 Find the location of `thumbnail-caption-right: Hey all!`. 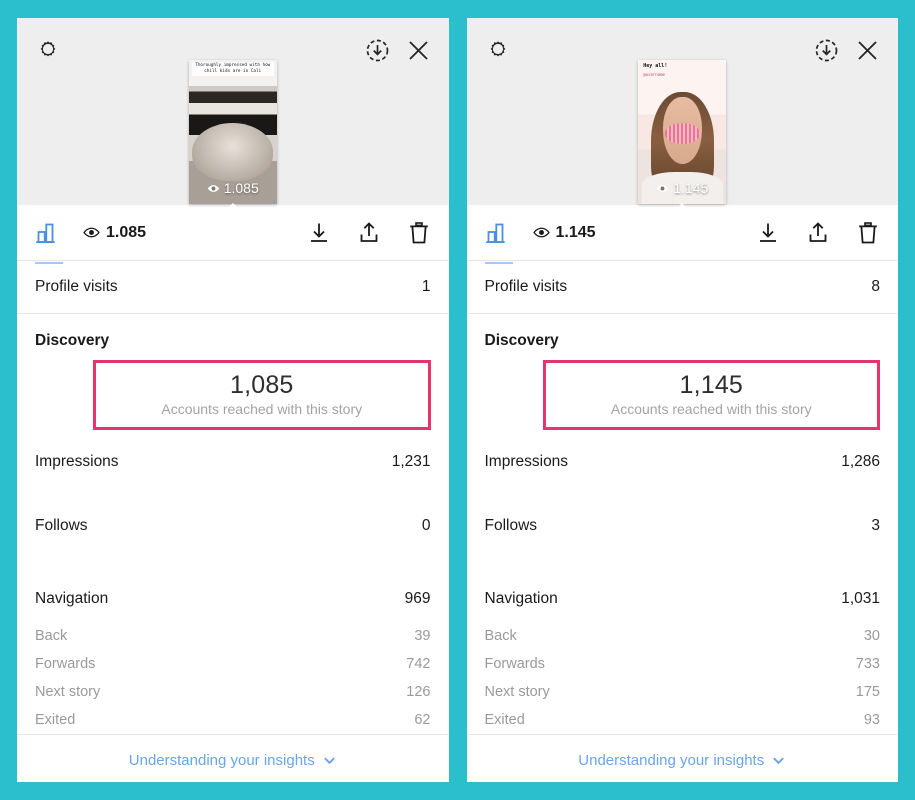

thumbnail-caption-right: Hey all! is located at coordinates (655, 66).